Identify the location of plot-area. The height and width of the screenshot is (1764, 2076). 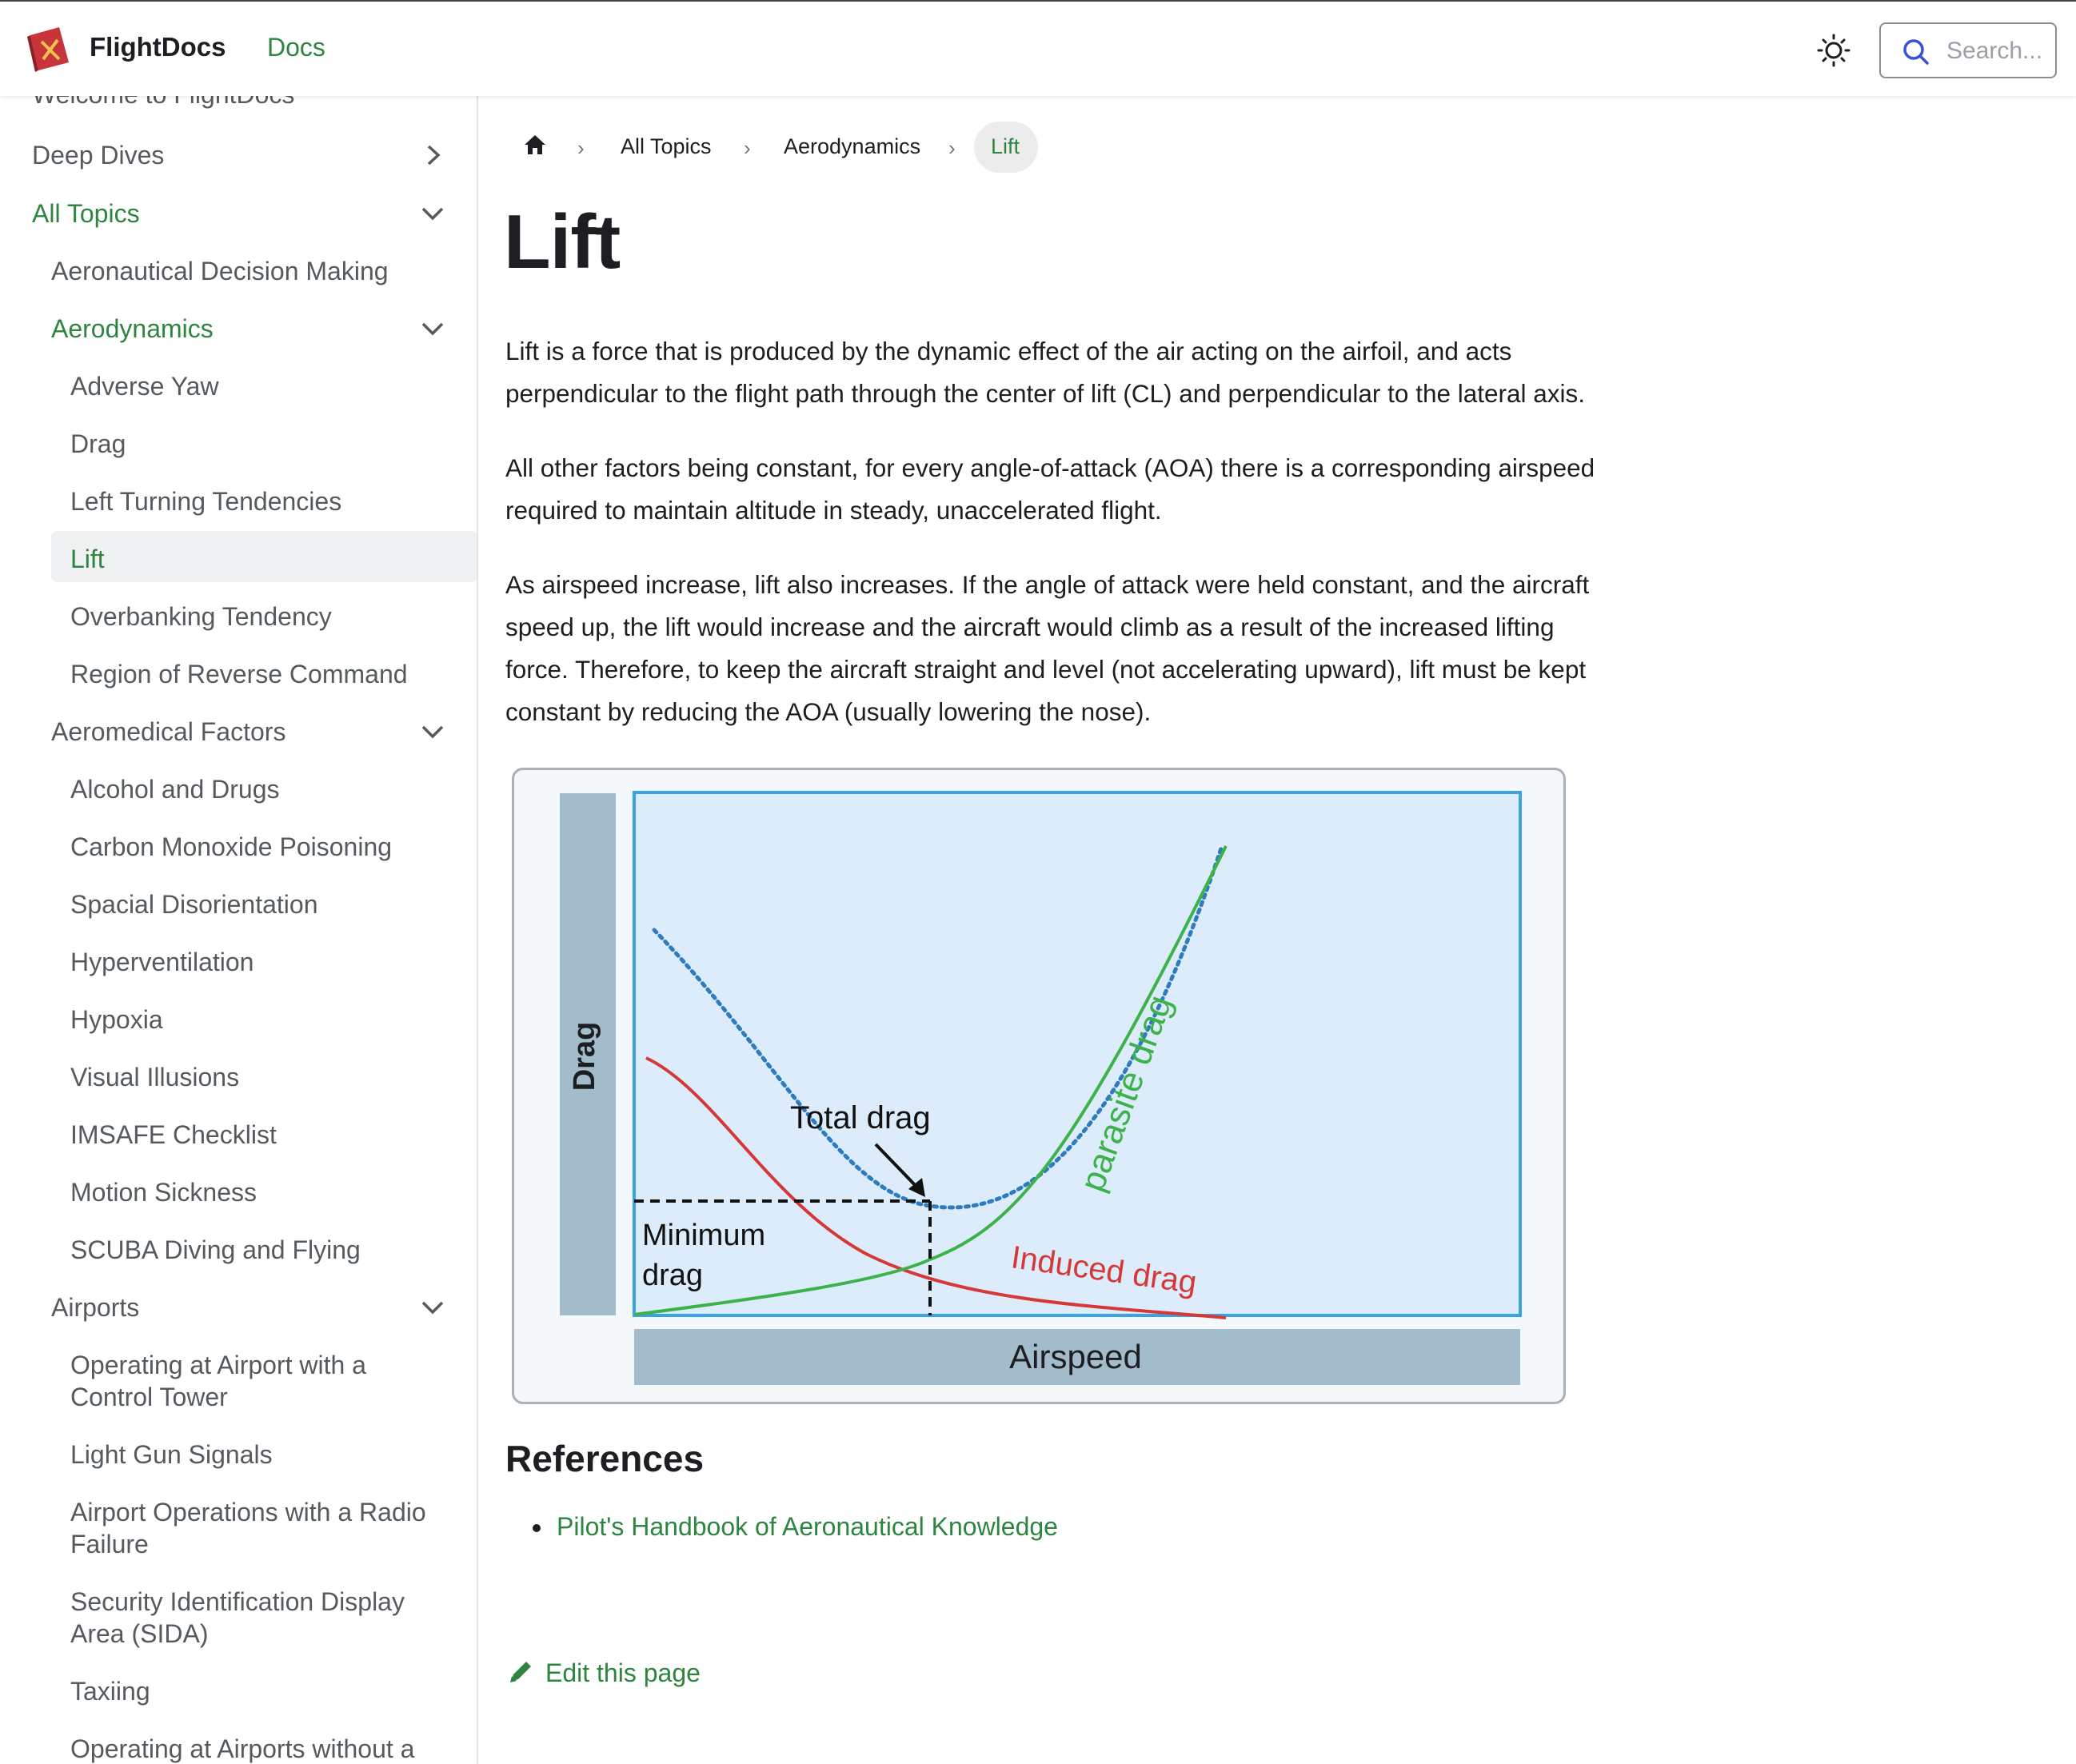
(1077, 1054).